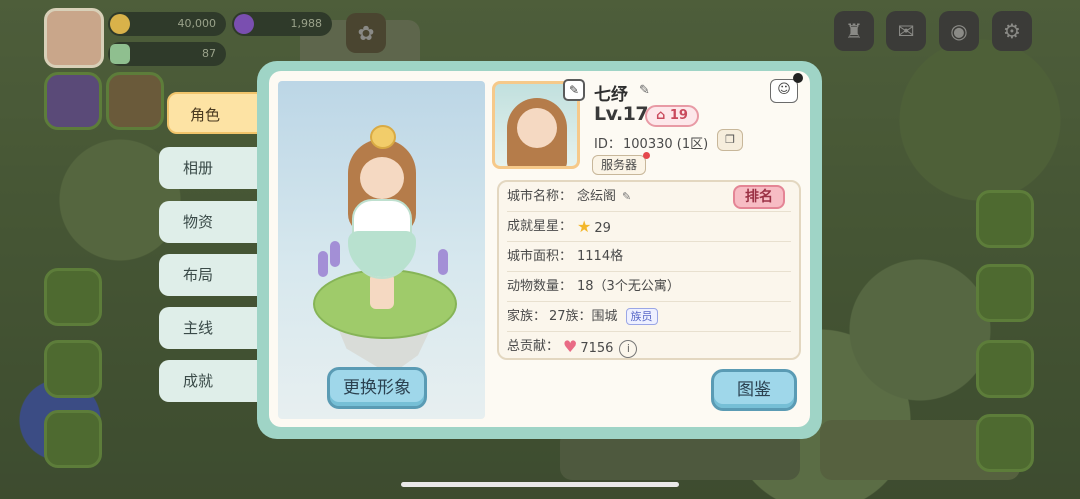 Image resolution: width=1080 pixels, height=499 pixels. I want to click on home-level-badge: ⌂ 19, so click(672, 116).